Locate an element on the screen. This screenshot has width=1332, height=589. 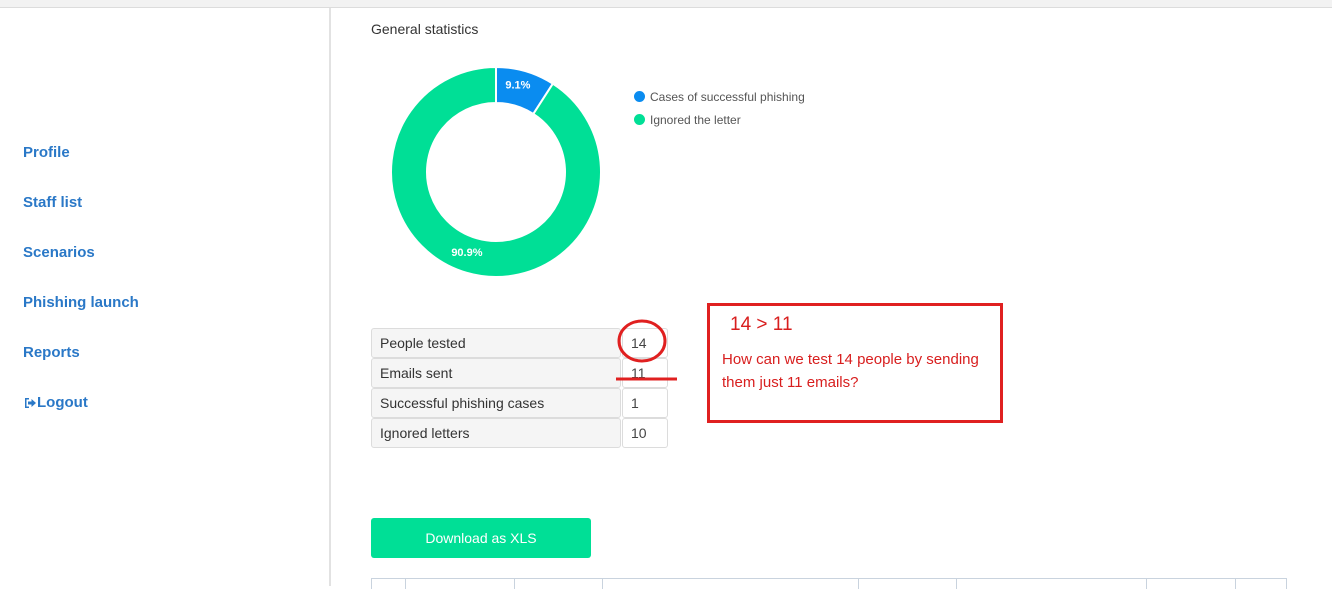
sidebar-item-reports: Reports is located at coordinates (51, 352).